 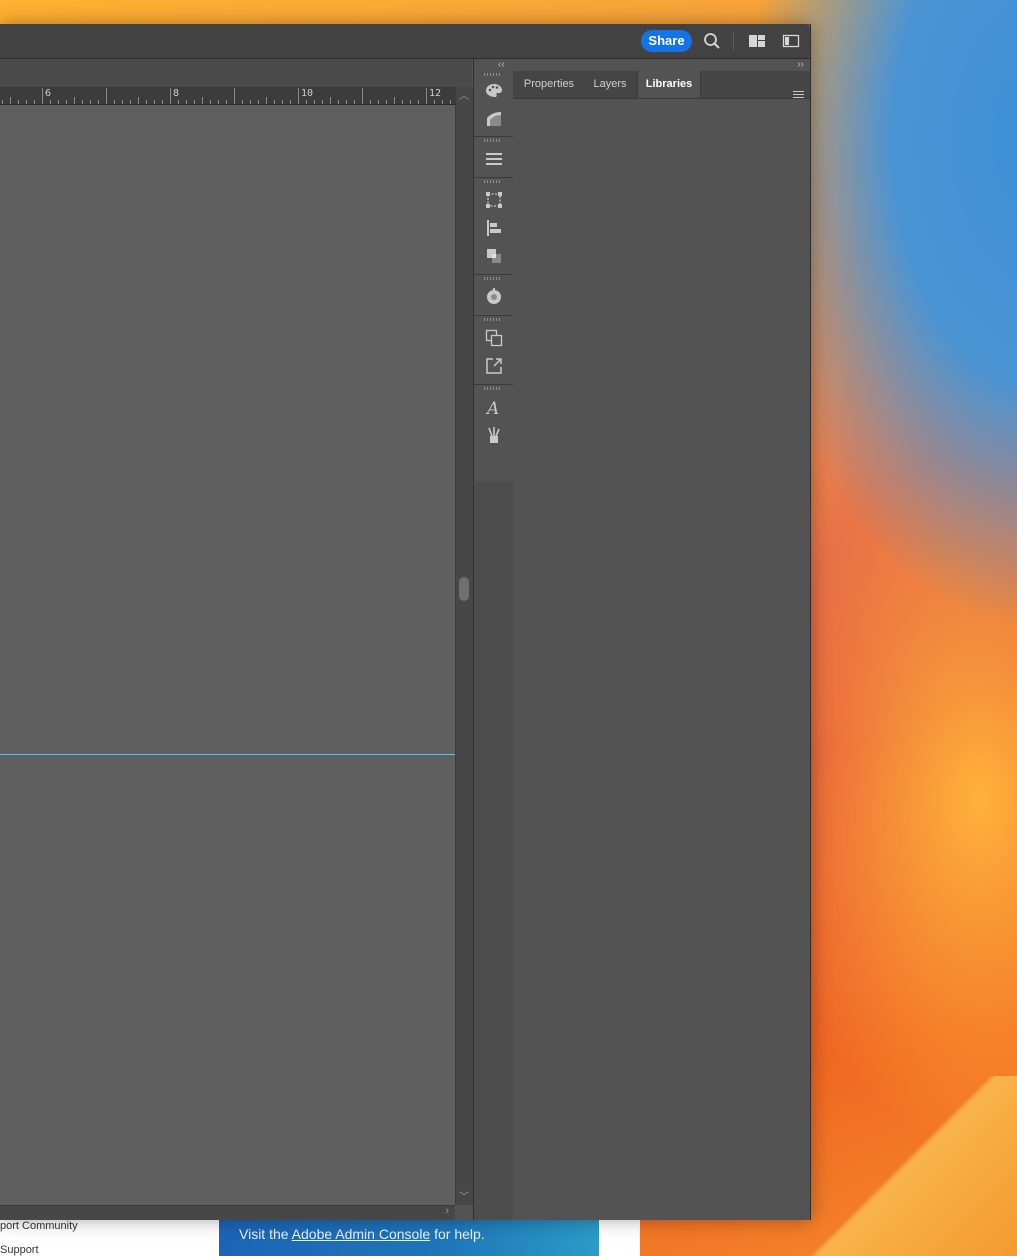 What do you see at coordinates (712, 41) in the screenshot?
I see `search-icon` at bounding box center [712, 41].